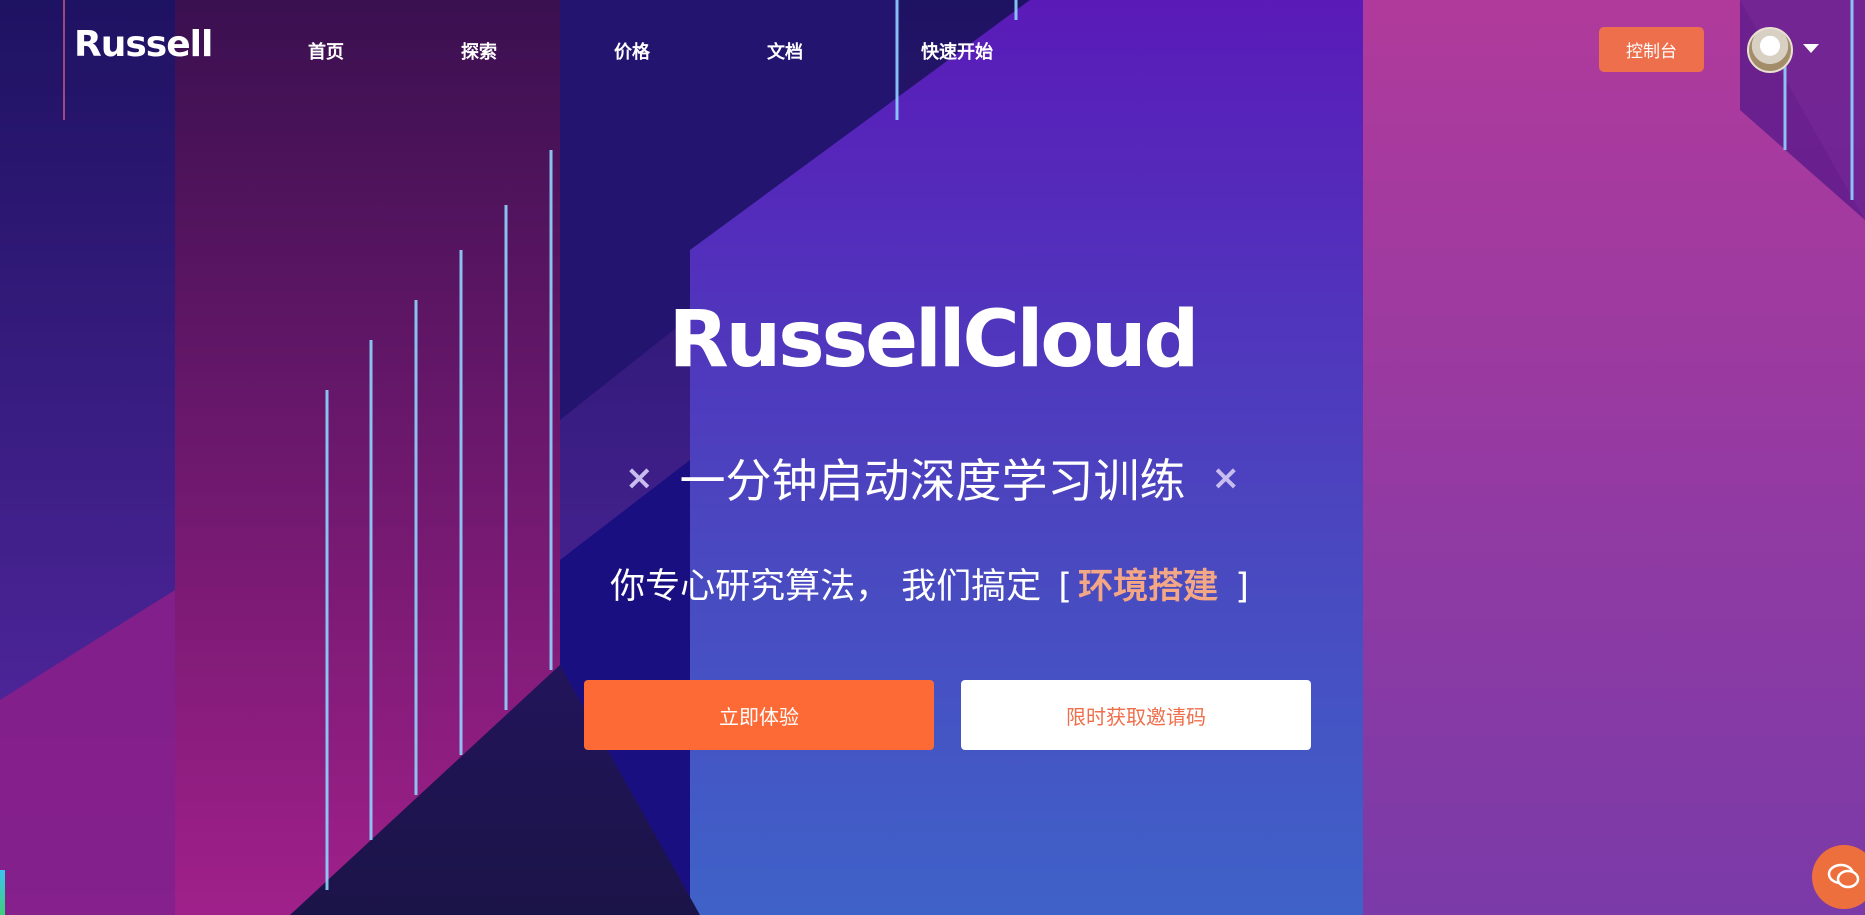 The image size is (1865, 915). I want to click on chat-icon, so click(1843, 876).